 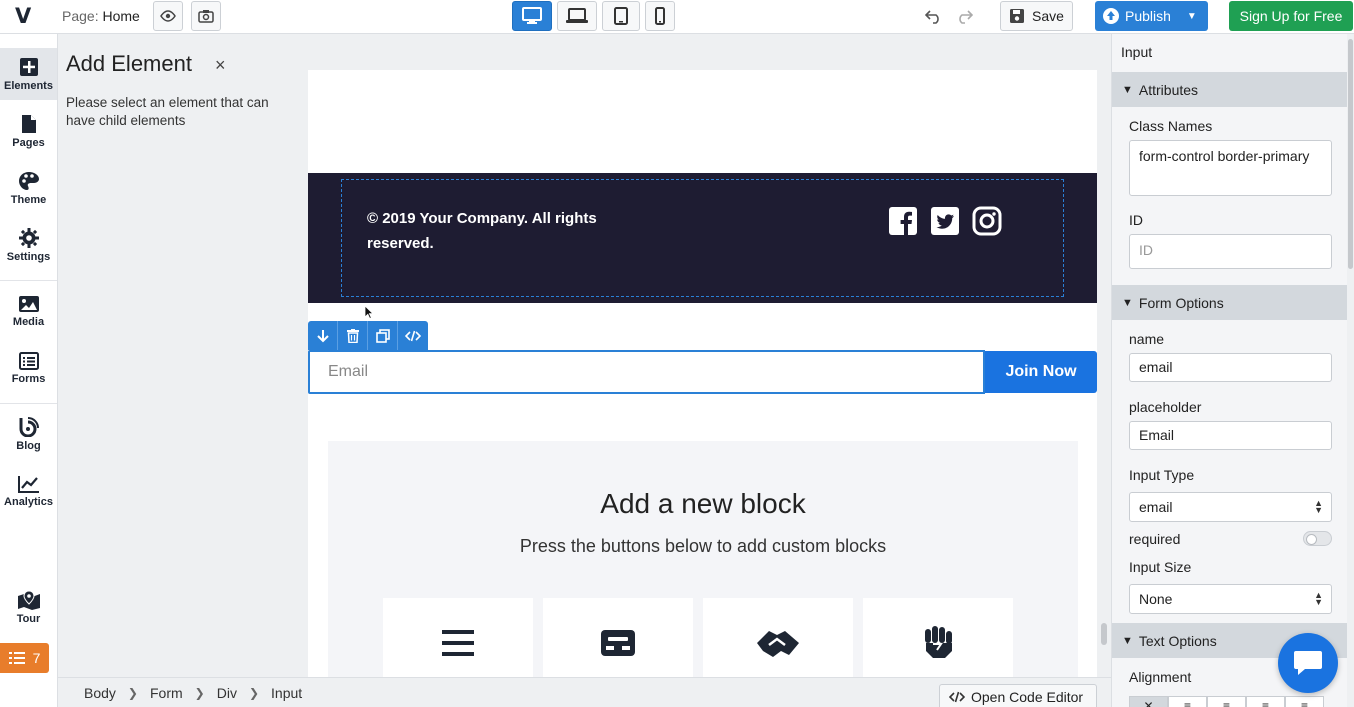 What do you see at coordinates (28, 74) in the screenshot?
I see `nav-elements: Elements` at bounding box center [28, 74].